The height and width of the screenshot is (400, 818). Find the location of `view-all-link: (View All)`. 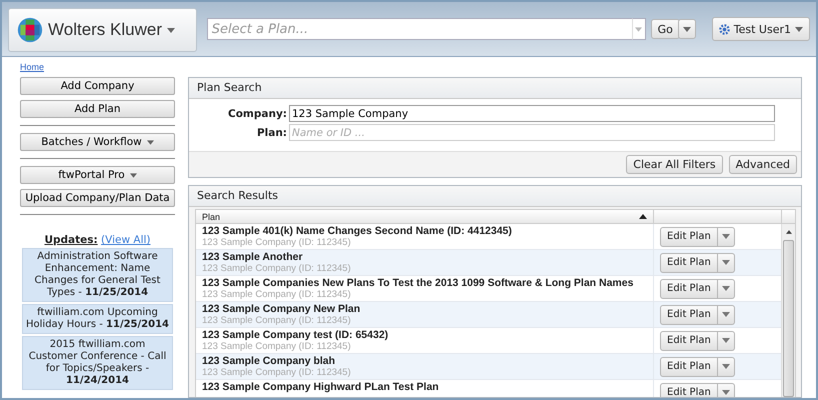

view-all-link: (View All) is located at coordinates (126, 240).